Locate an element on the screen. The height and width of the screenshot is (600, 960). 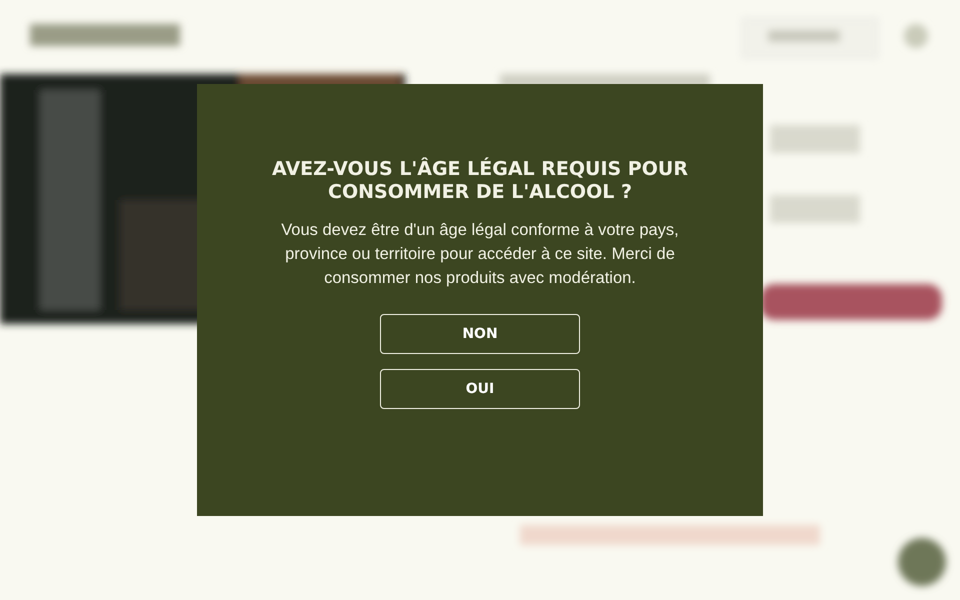
confirm-button: OUI is located at coordinates (480, 389).